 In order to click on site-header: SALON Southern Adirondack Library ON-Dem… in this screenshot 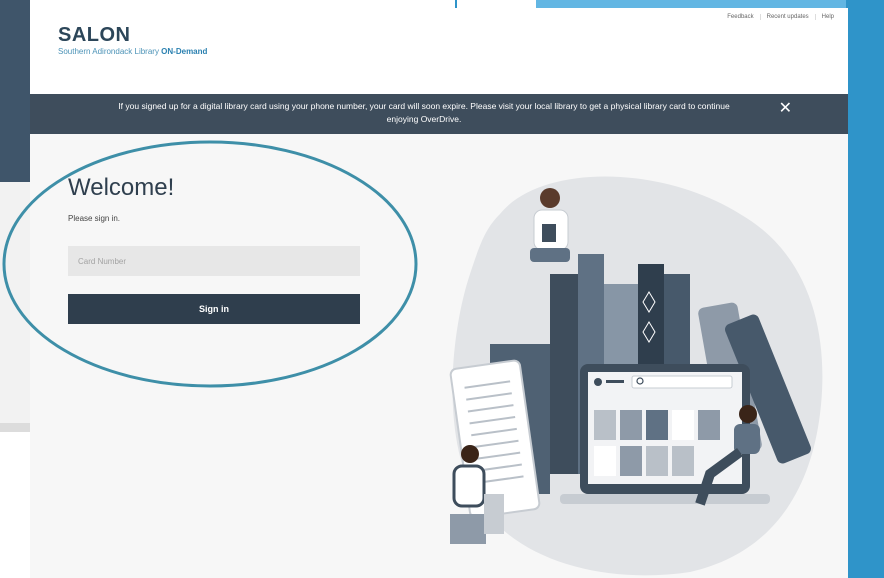, I will do `click(439, 51)`.